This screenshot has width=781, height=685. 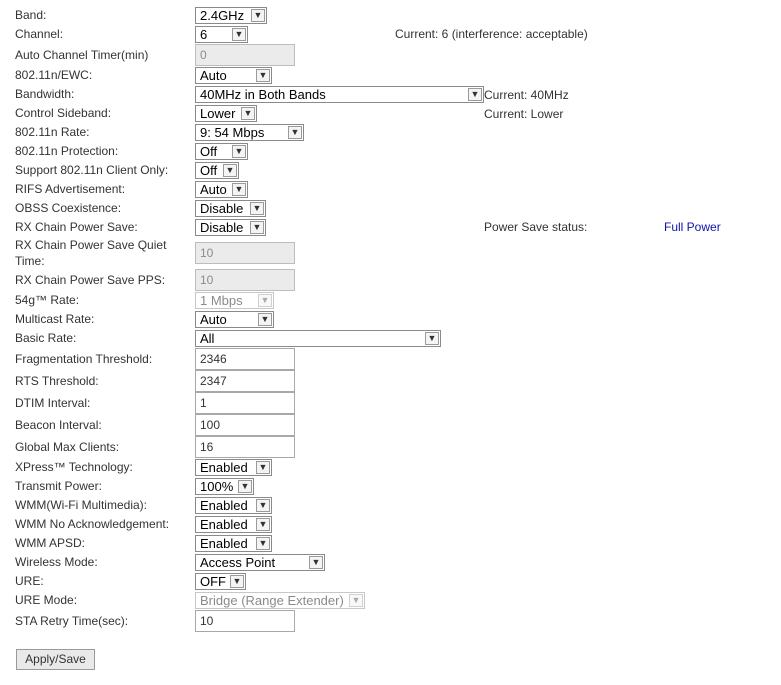 What do you see at coordinates (76, 227) in the screenshot?
I see `rx-power-save-label: RX Chain Power Save:` at bounding box center [76, 227].